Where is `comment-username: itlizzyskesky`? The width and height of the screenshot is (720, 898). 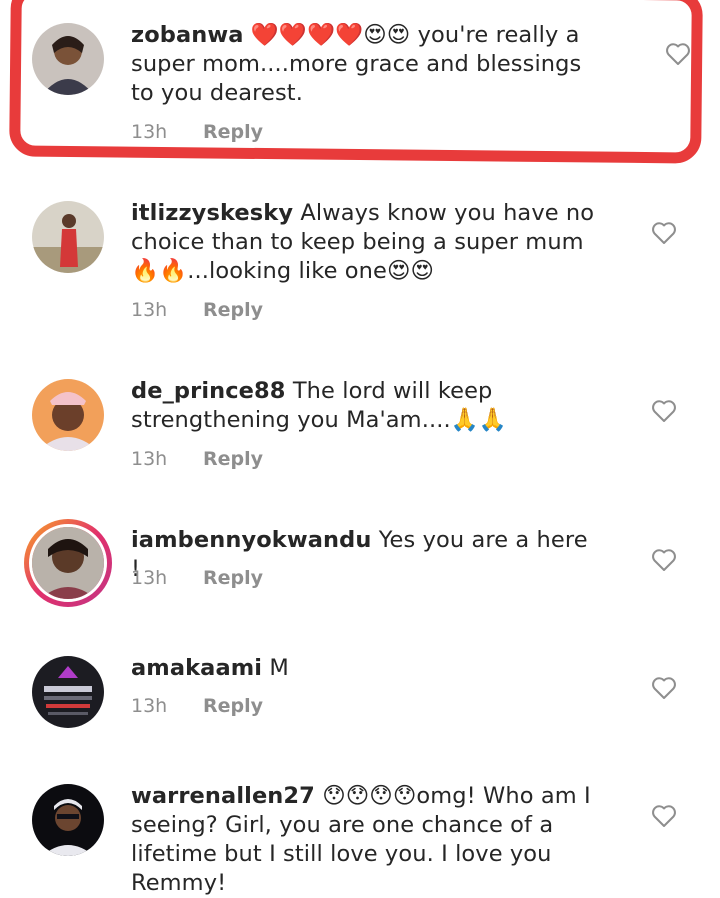
comment-username: itlizzyskesky is located at coordinates (212, 213).